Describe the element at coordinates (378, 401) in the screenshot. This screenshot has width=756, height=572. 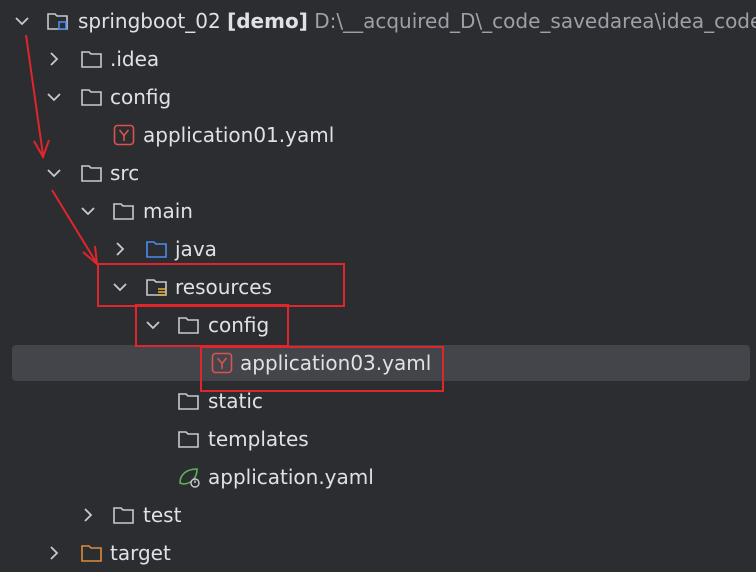
I see `tree-row-static: static` at that location.